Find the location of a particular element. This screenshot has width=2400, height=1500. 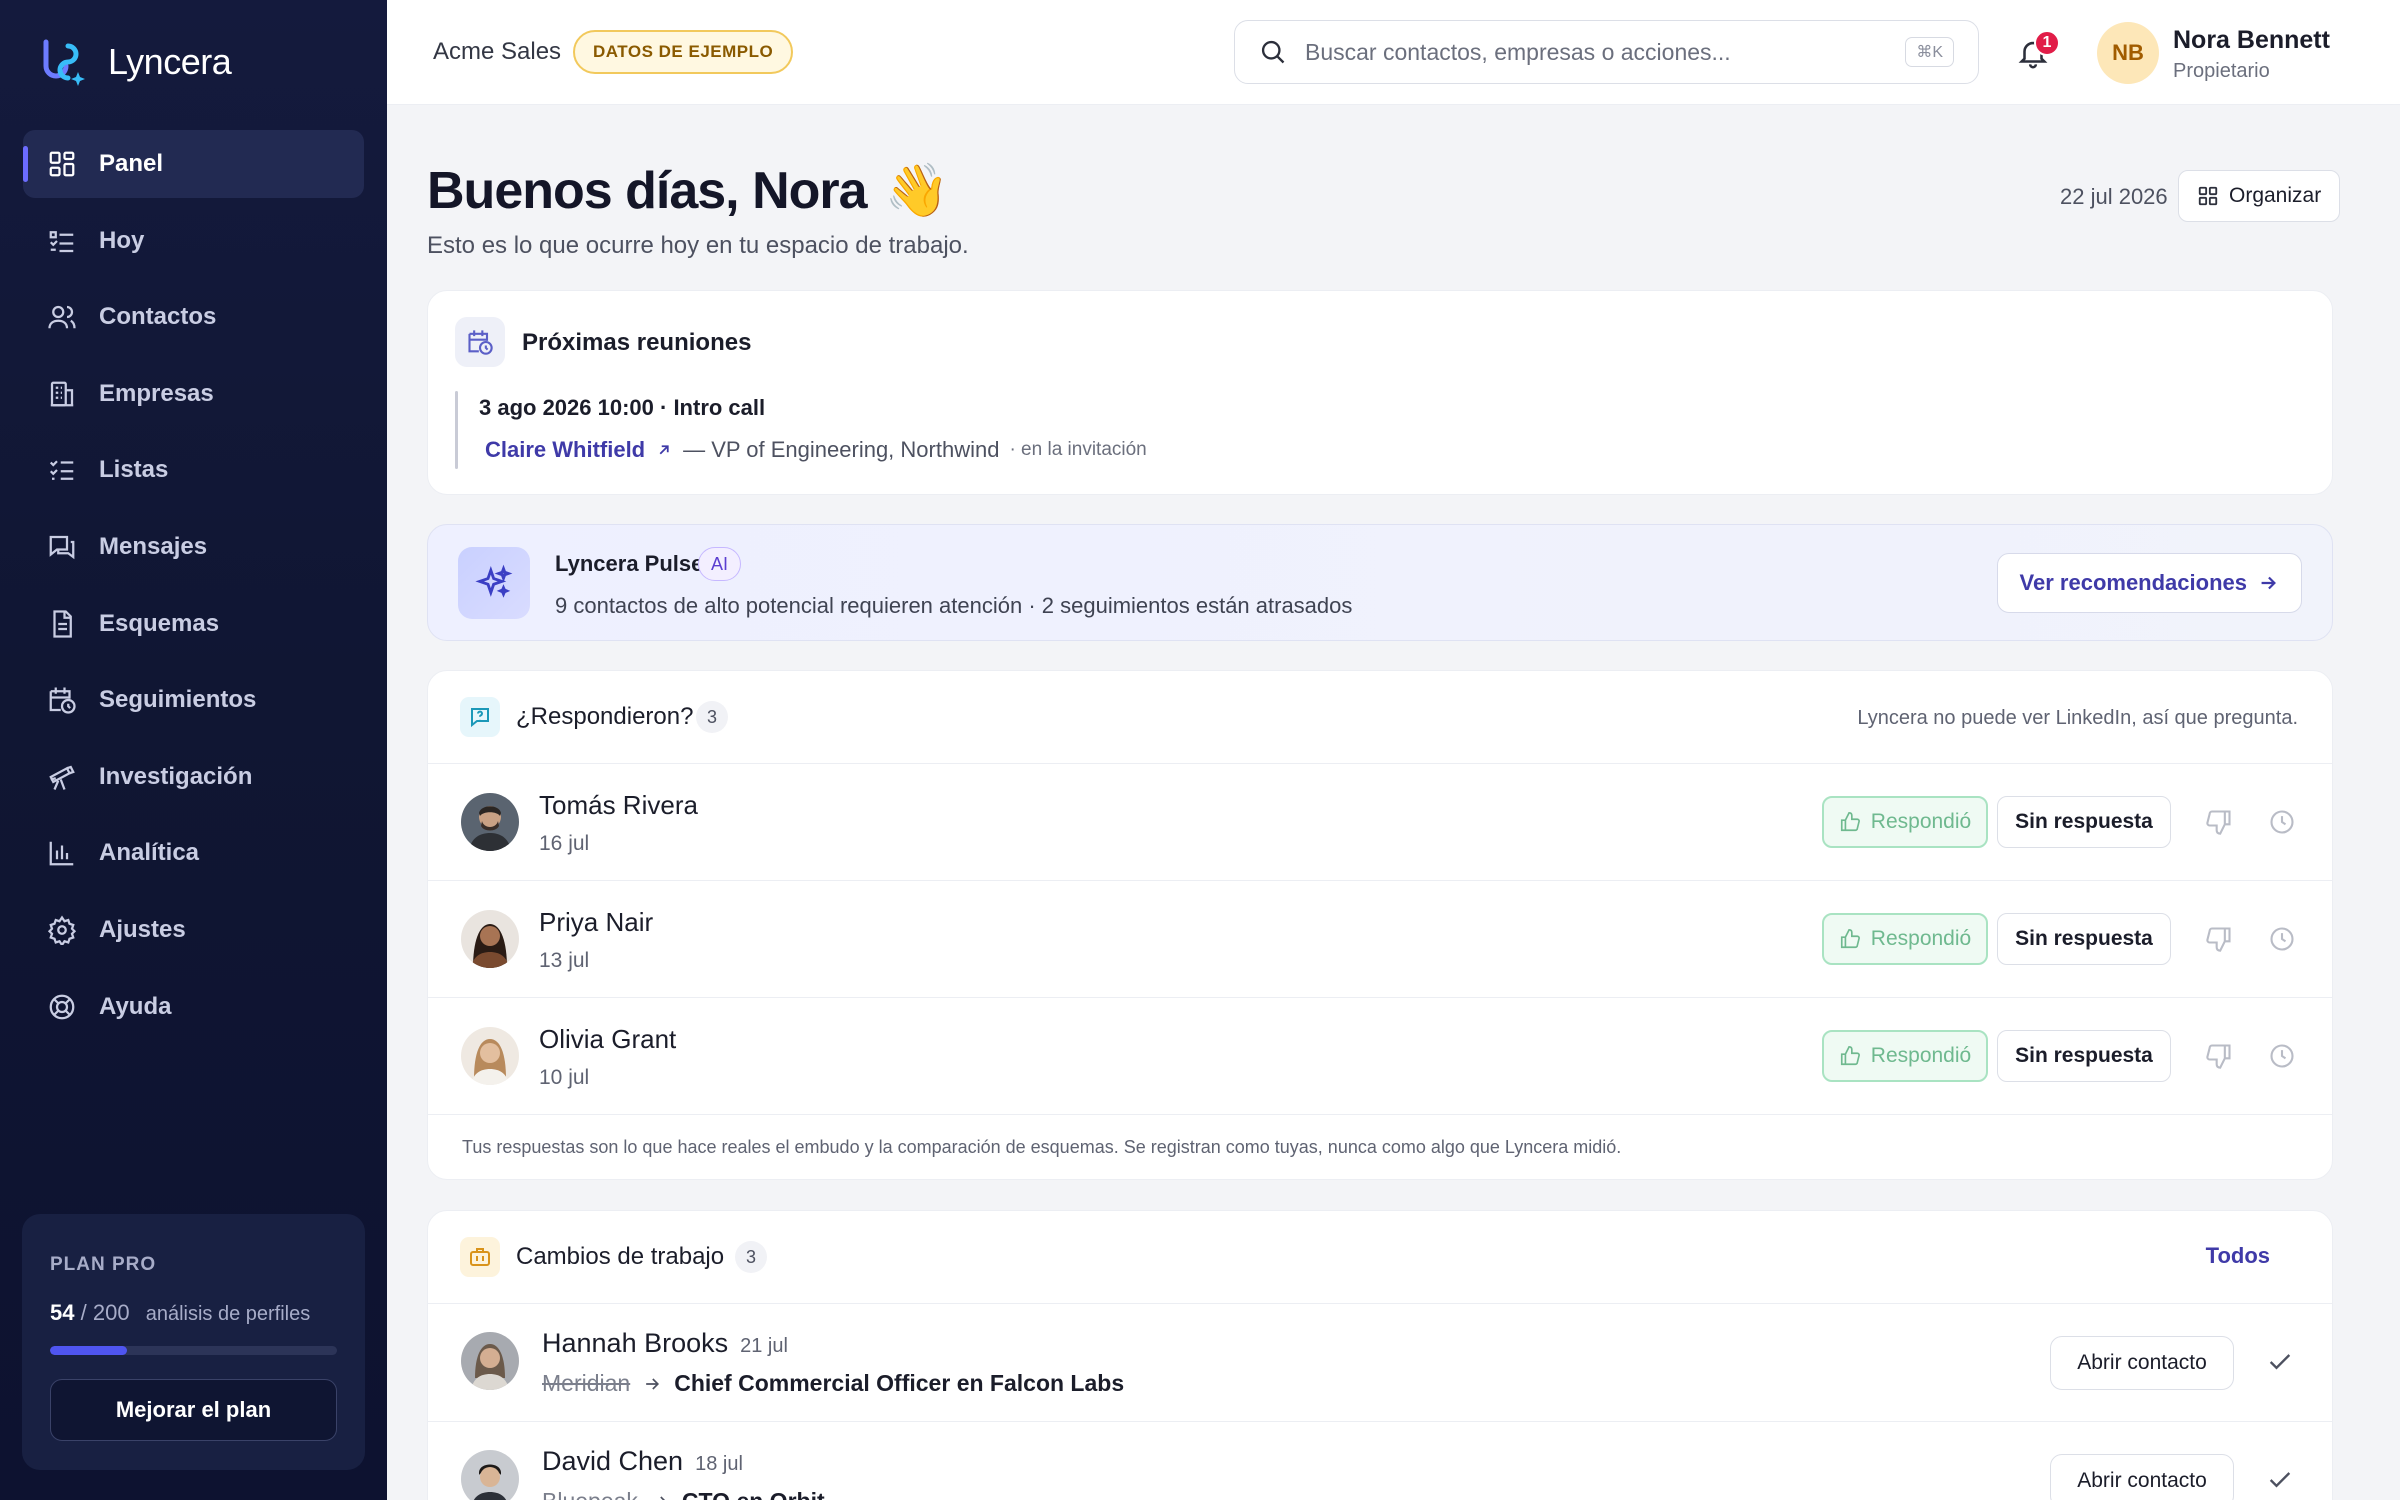

plan-label: PLAN PRO is located at coordinates (103, 1264).